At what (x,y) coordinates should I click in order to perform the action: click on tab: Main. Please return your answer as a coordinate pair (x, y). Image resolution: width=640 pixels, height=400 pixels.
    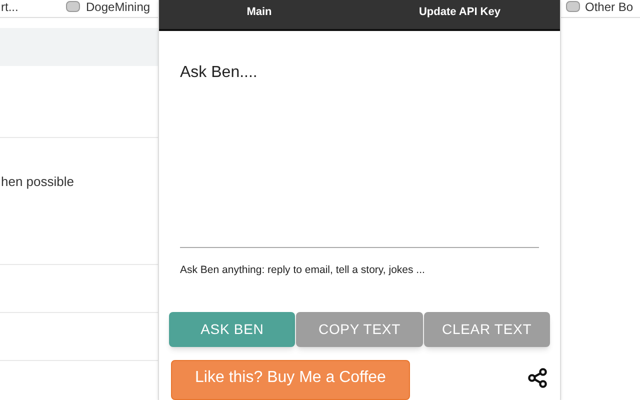
    Looking at the image, I should click on (259, 12).